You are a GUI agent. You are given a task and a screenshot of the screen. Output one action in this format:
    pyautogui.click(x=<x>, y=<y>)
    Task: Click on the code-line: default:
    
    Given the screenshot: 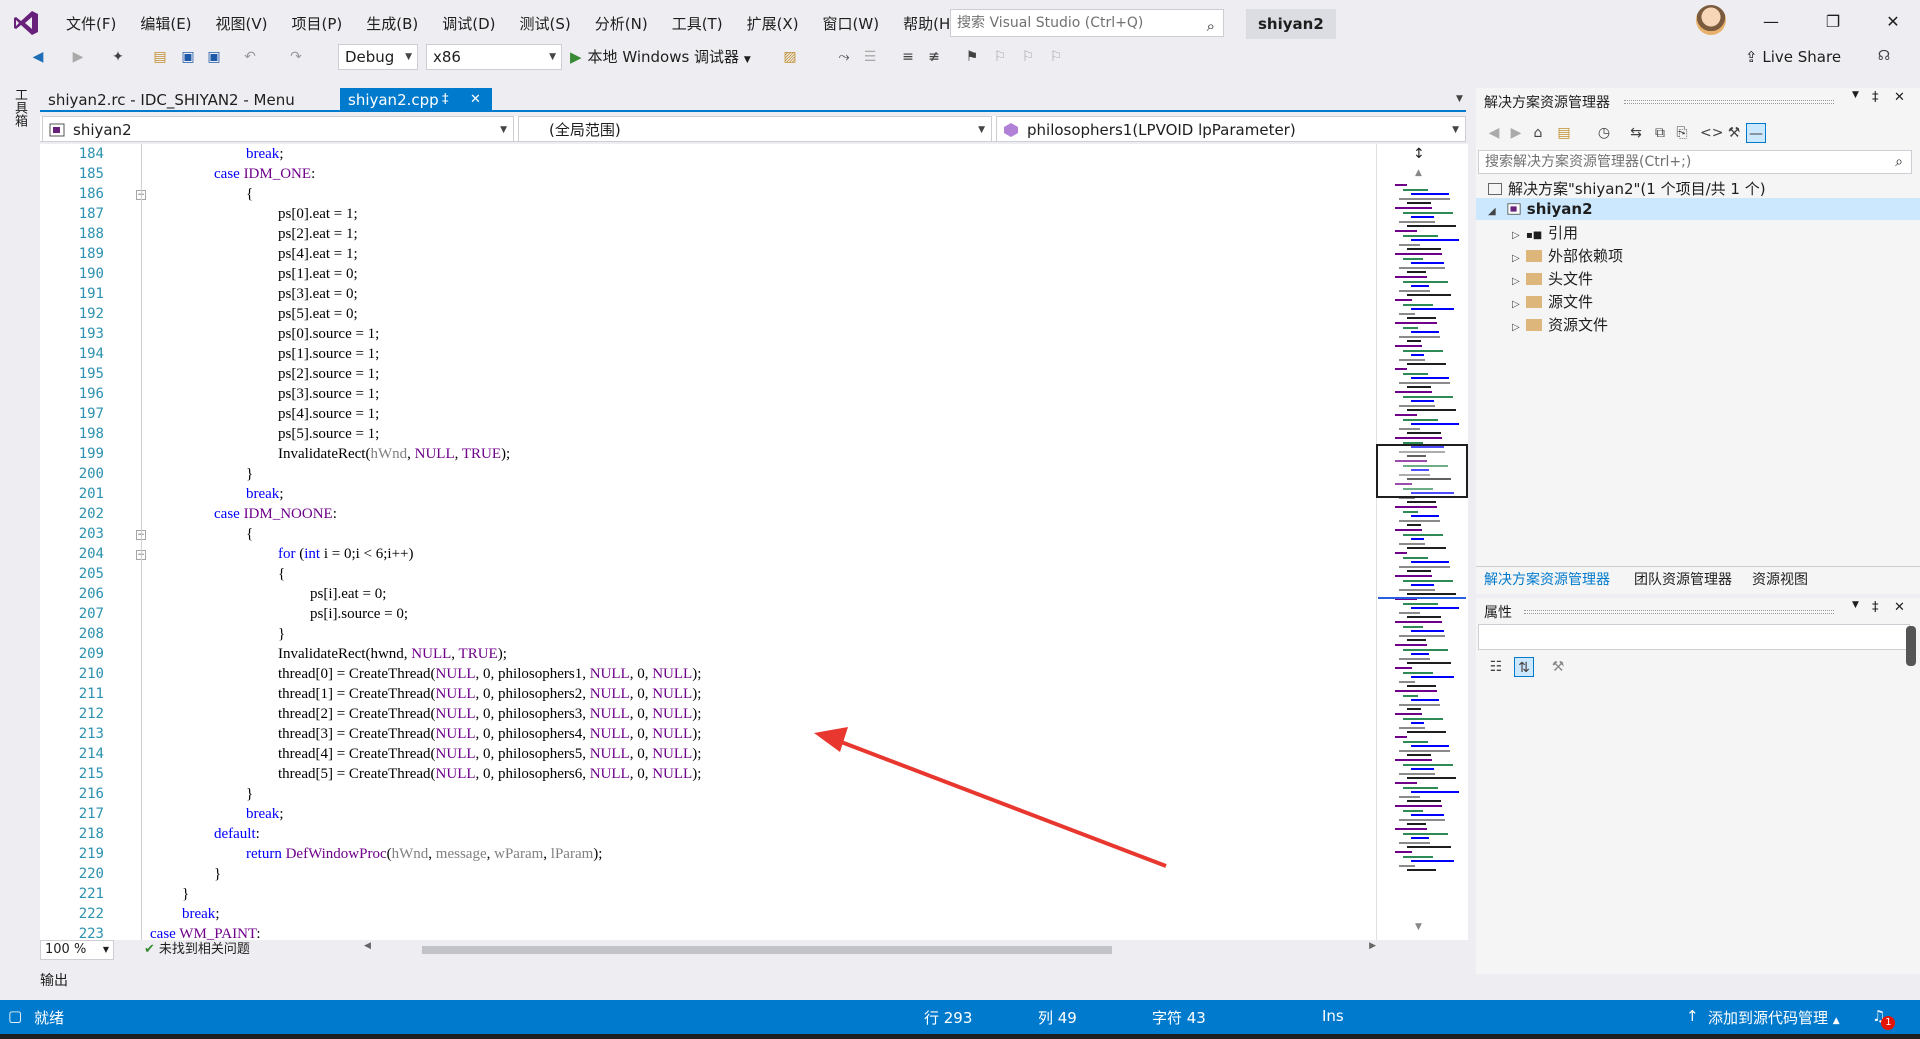 What is the action you would take?
    pyautogui.click(x=237, y=834)
    